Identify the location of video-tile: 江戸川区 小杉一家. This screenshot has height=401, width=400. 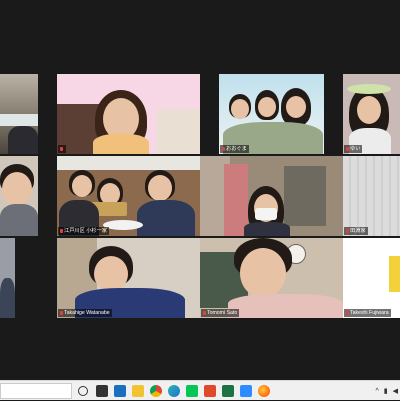
(128, 196).